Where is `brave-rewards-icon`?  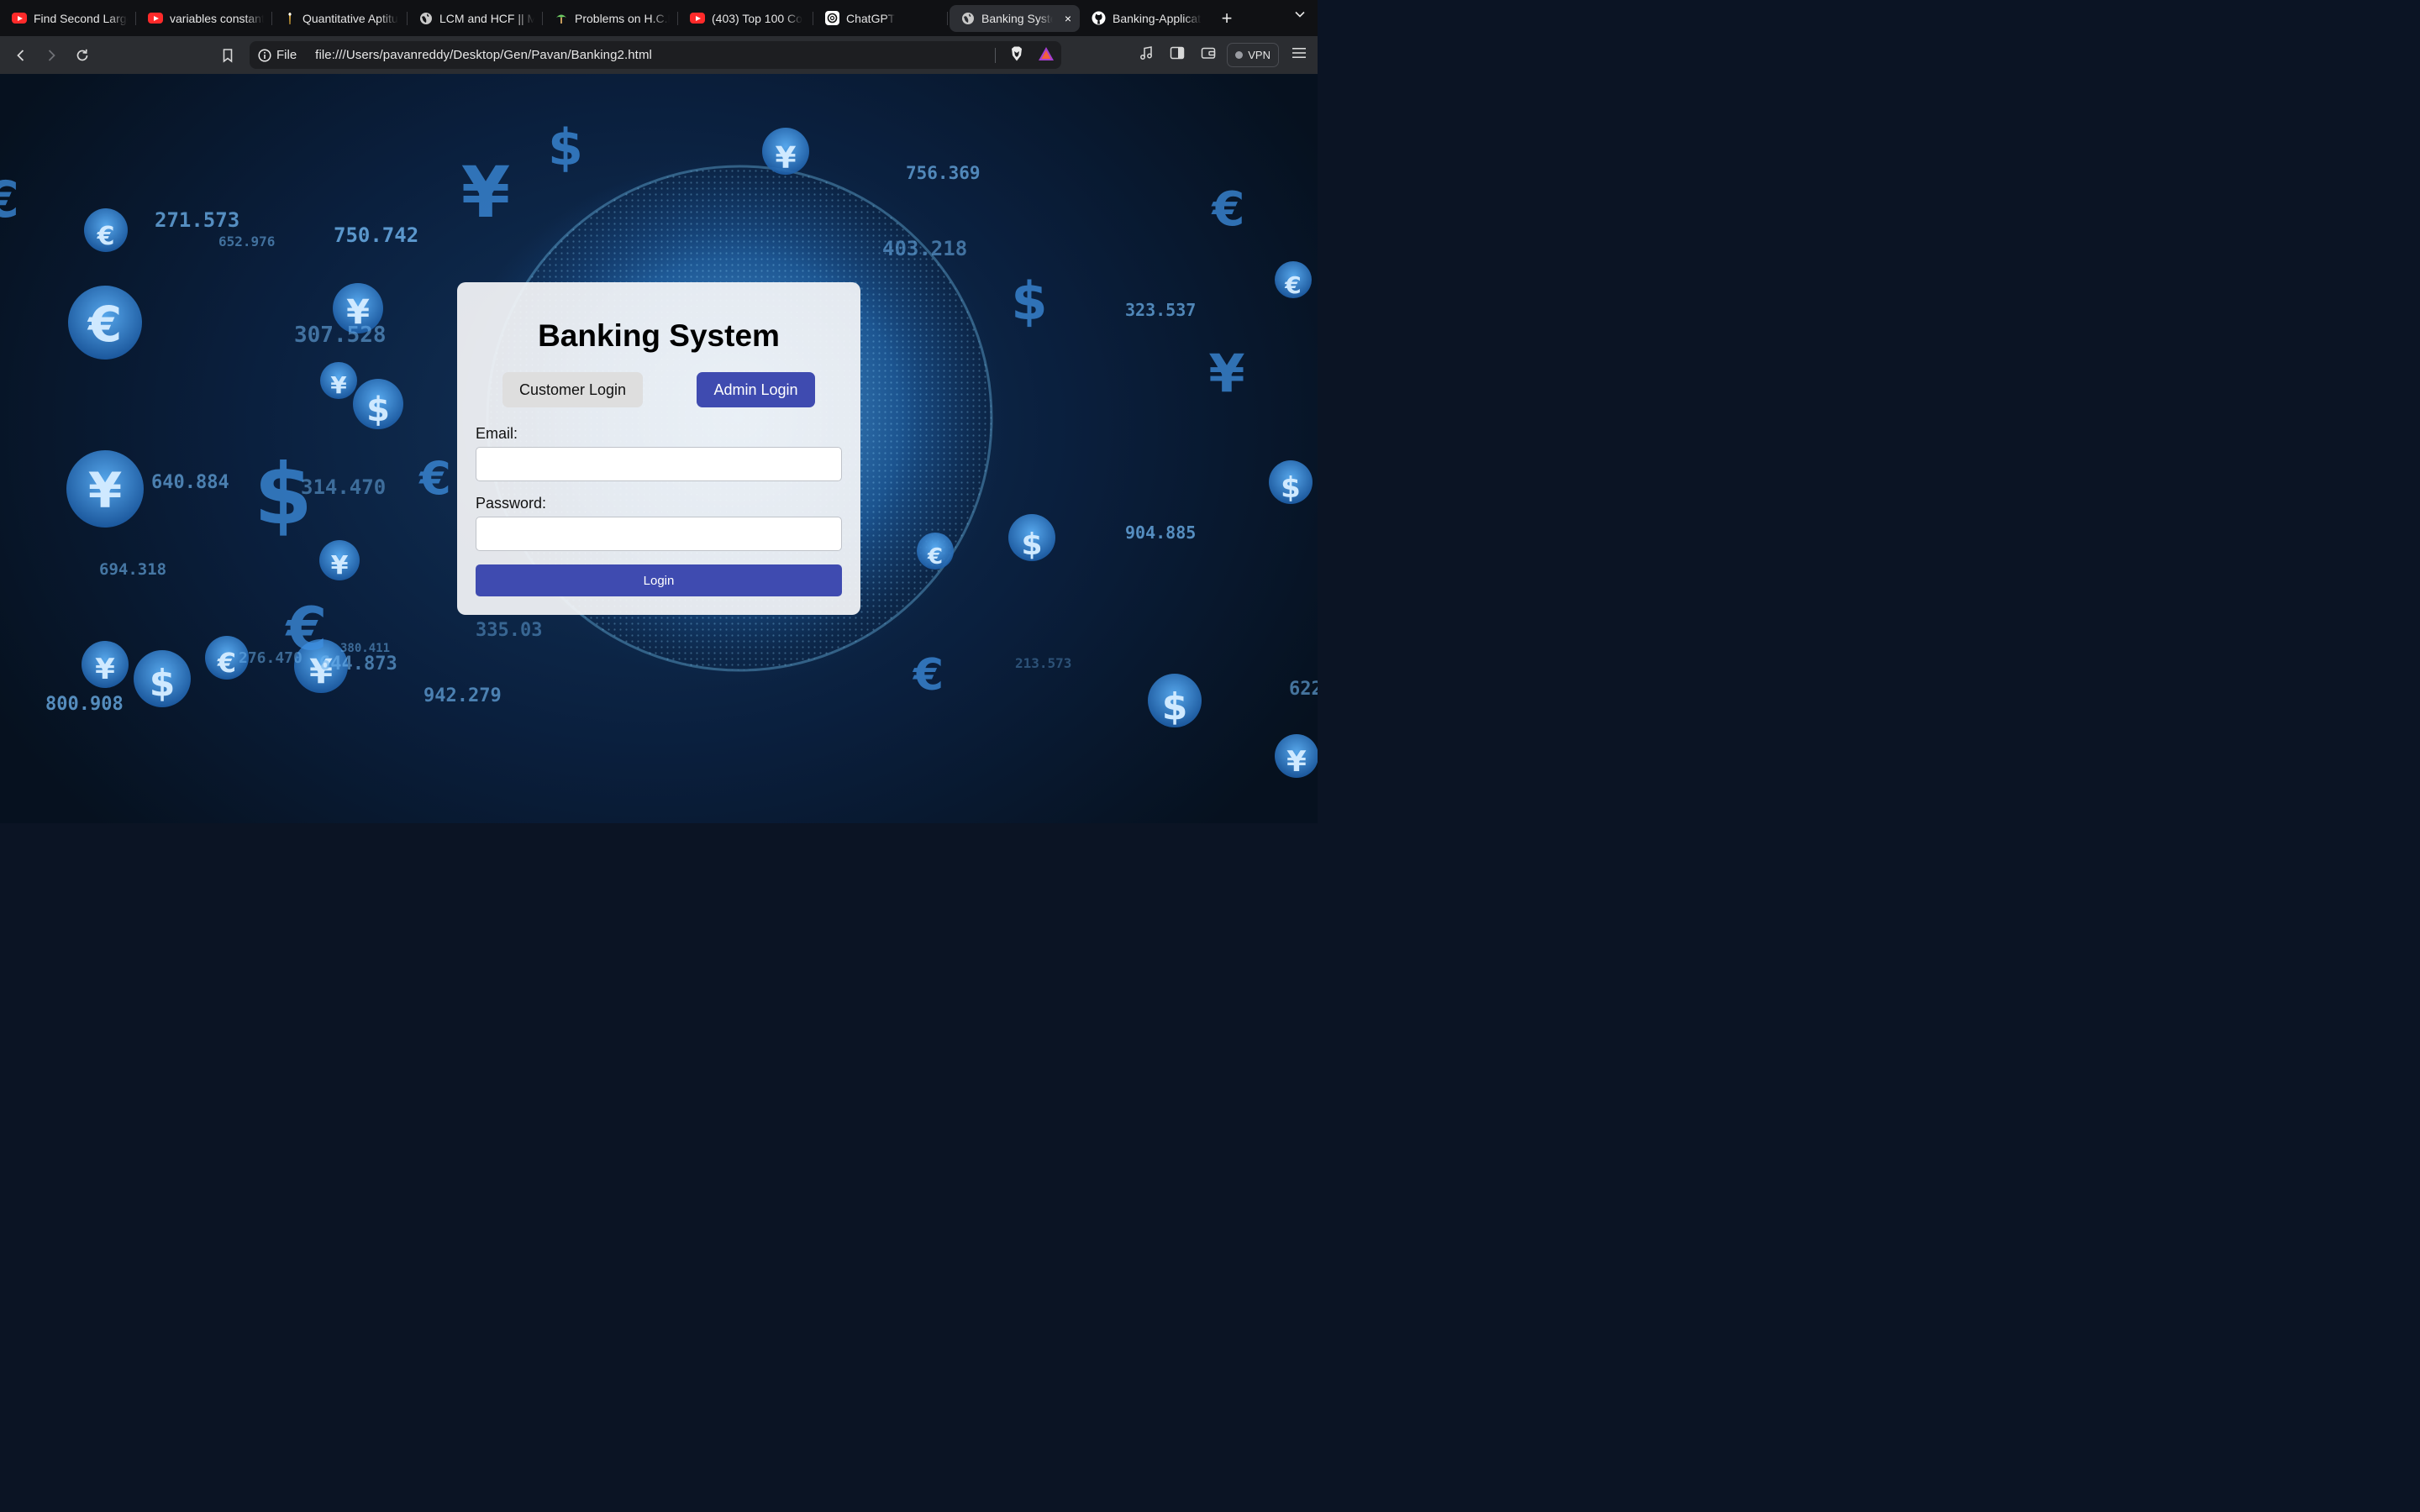 brave-rewards-icon is located at coordinates (1046, 55).